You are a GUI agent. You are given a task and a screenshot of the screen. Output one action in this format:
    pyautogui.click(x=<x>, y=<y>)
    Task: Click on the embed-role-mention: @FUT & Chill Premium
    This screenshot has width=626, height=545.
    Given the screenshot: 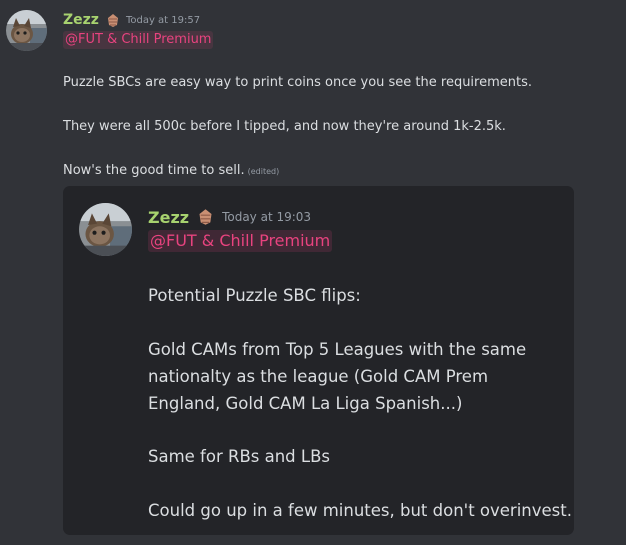 What is the action you would take?
    pyautogui.click(x=240, y=241)
    